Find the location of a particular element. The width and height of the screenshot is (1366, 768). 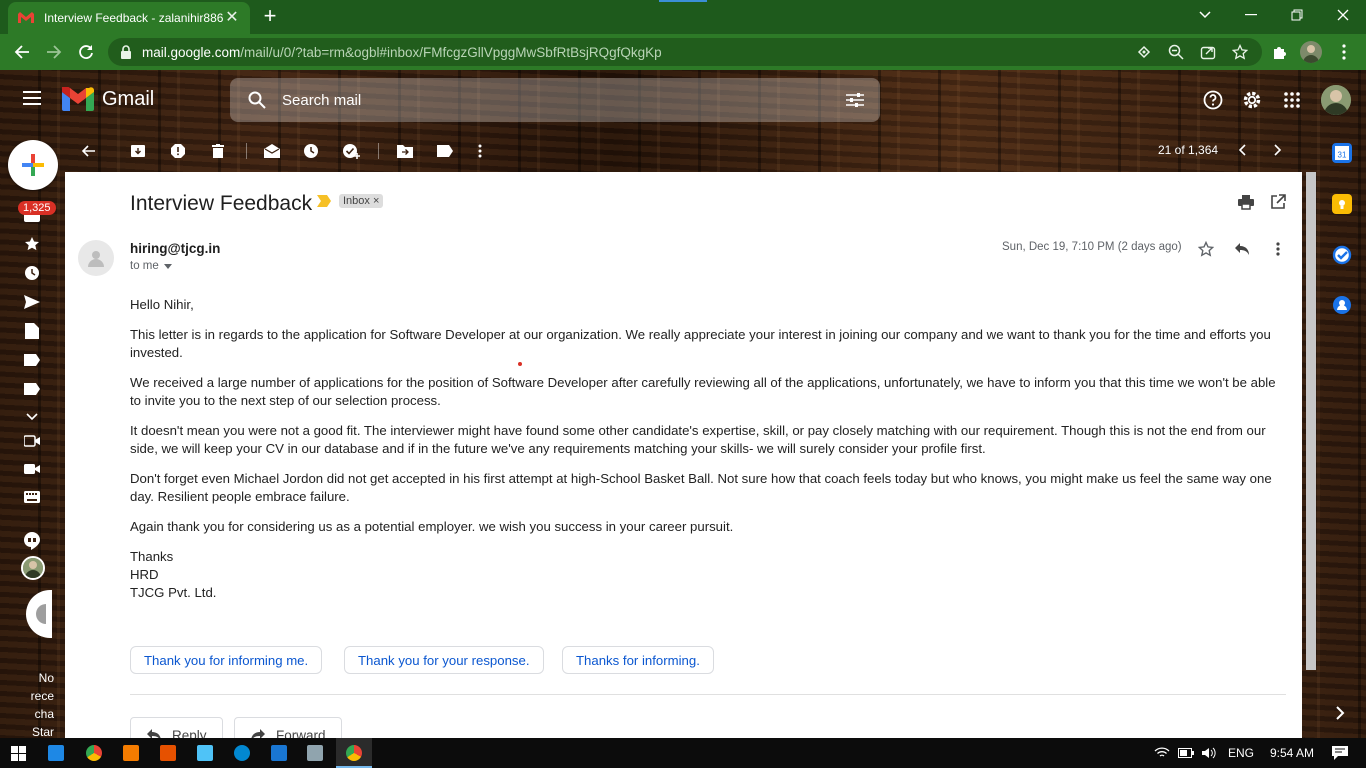

add-to-tasks-icon is located at coordinates (351, 151).